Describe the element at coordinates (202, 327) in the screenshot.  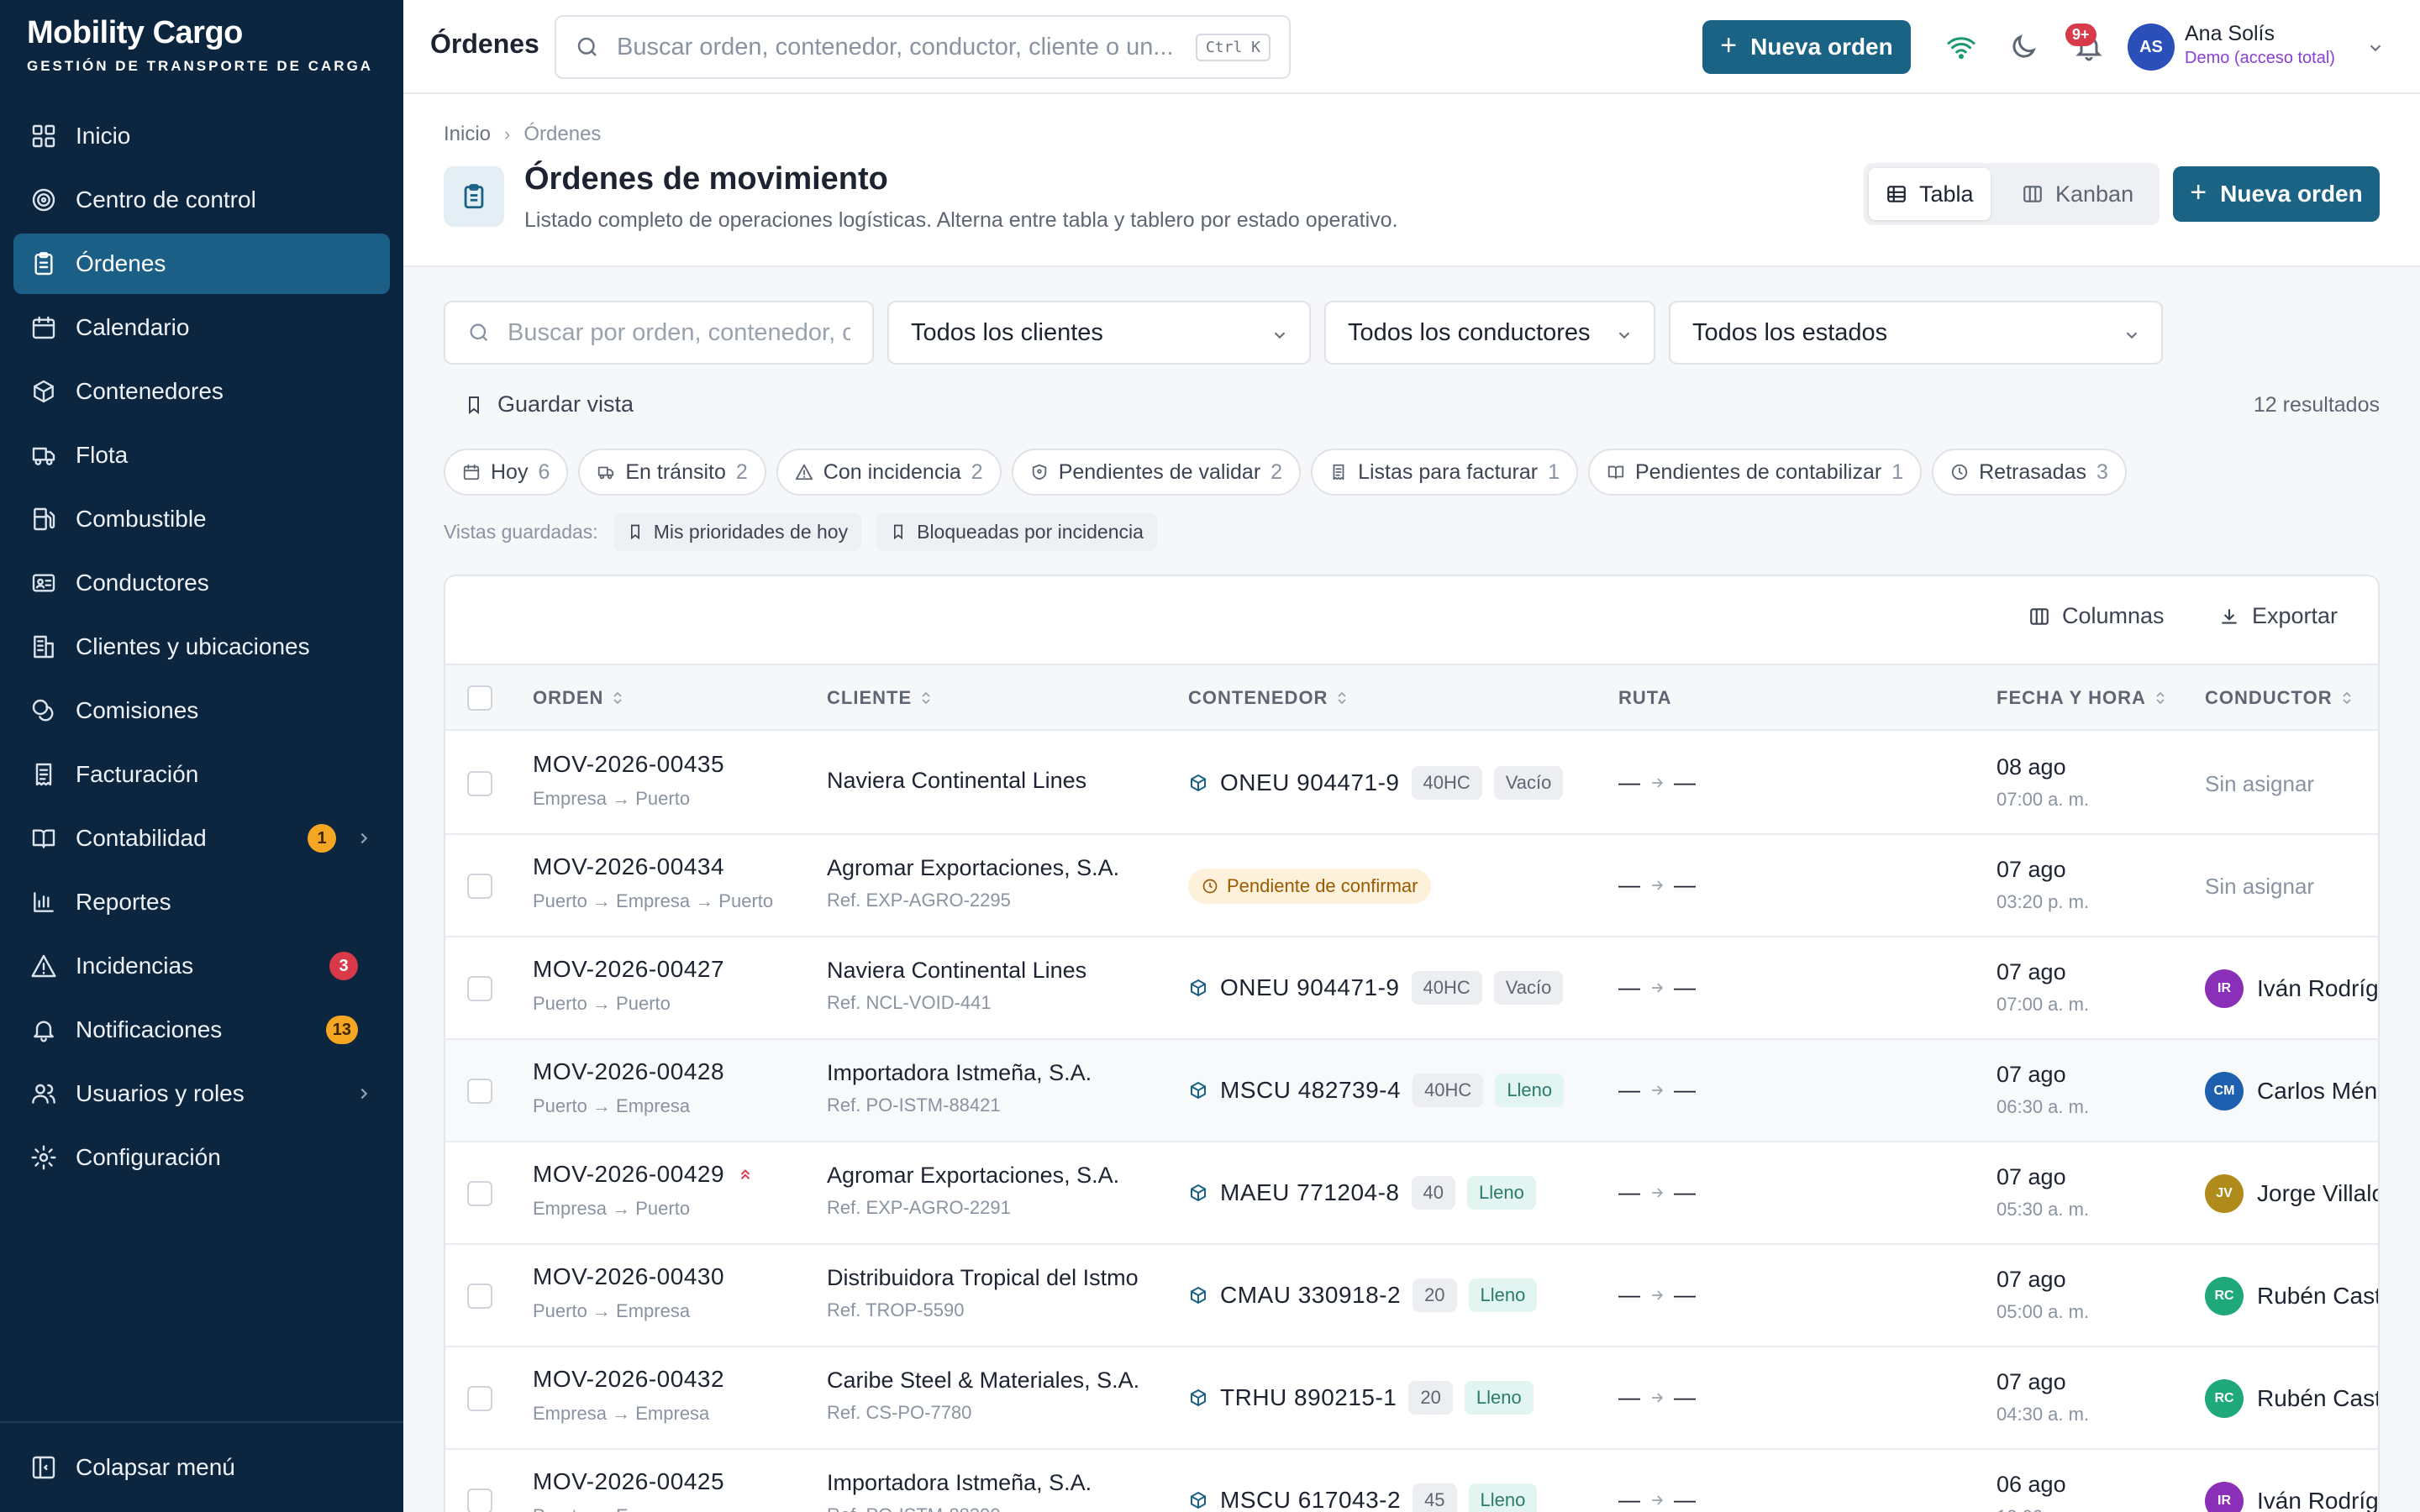
I see `sidebar-item-calendario: Calendario` at that location.